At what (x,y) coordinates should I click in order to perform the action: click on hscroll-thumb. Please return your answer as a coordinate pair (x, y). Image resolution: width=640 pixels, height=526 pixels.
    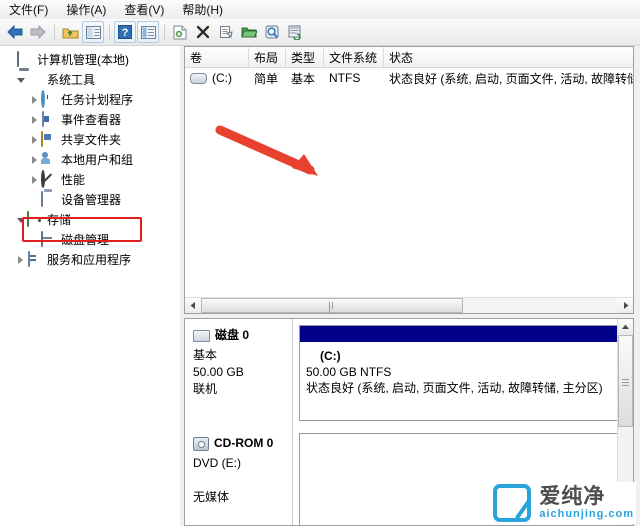
    Looking at the image, I should click on (332, 305).